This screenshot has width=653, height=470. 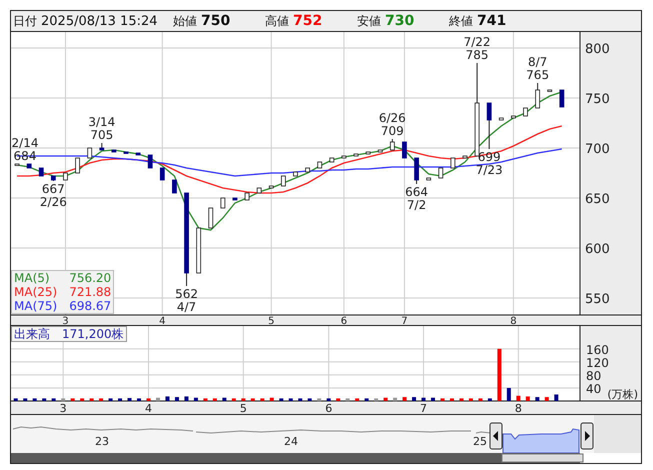 I want to click on chart-annotation: 6/26, so click(x=392, y=118).